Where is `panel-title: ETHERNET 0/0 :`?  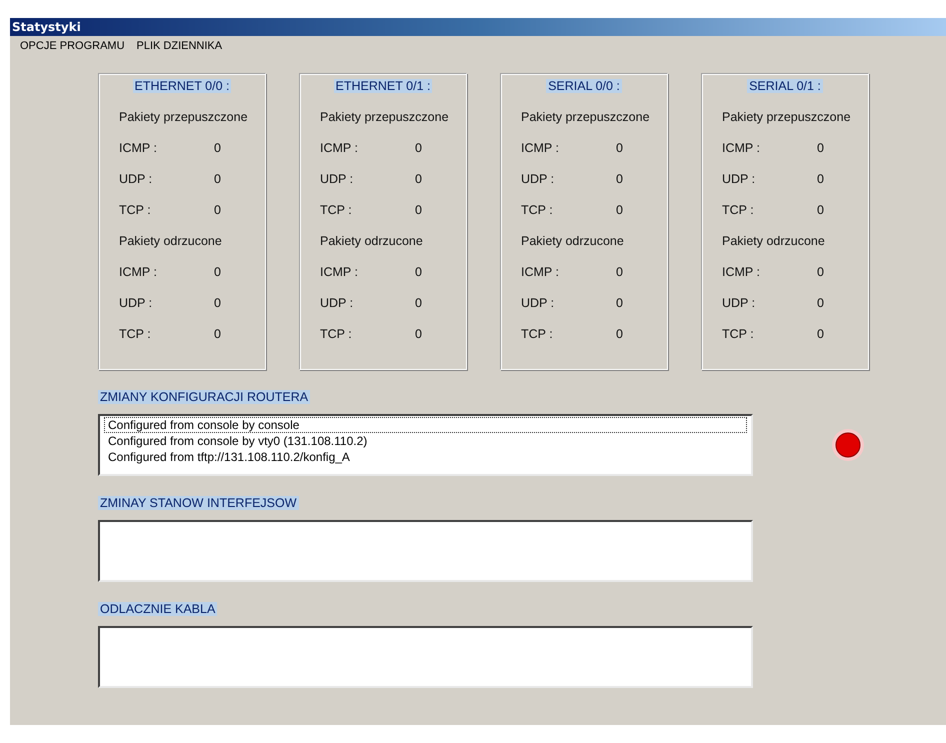
panel-title: ETHERNET 0/0 : is located at coordinates (182, 86).